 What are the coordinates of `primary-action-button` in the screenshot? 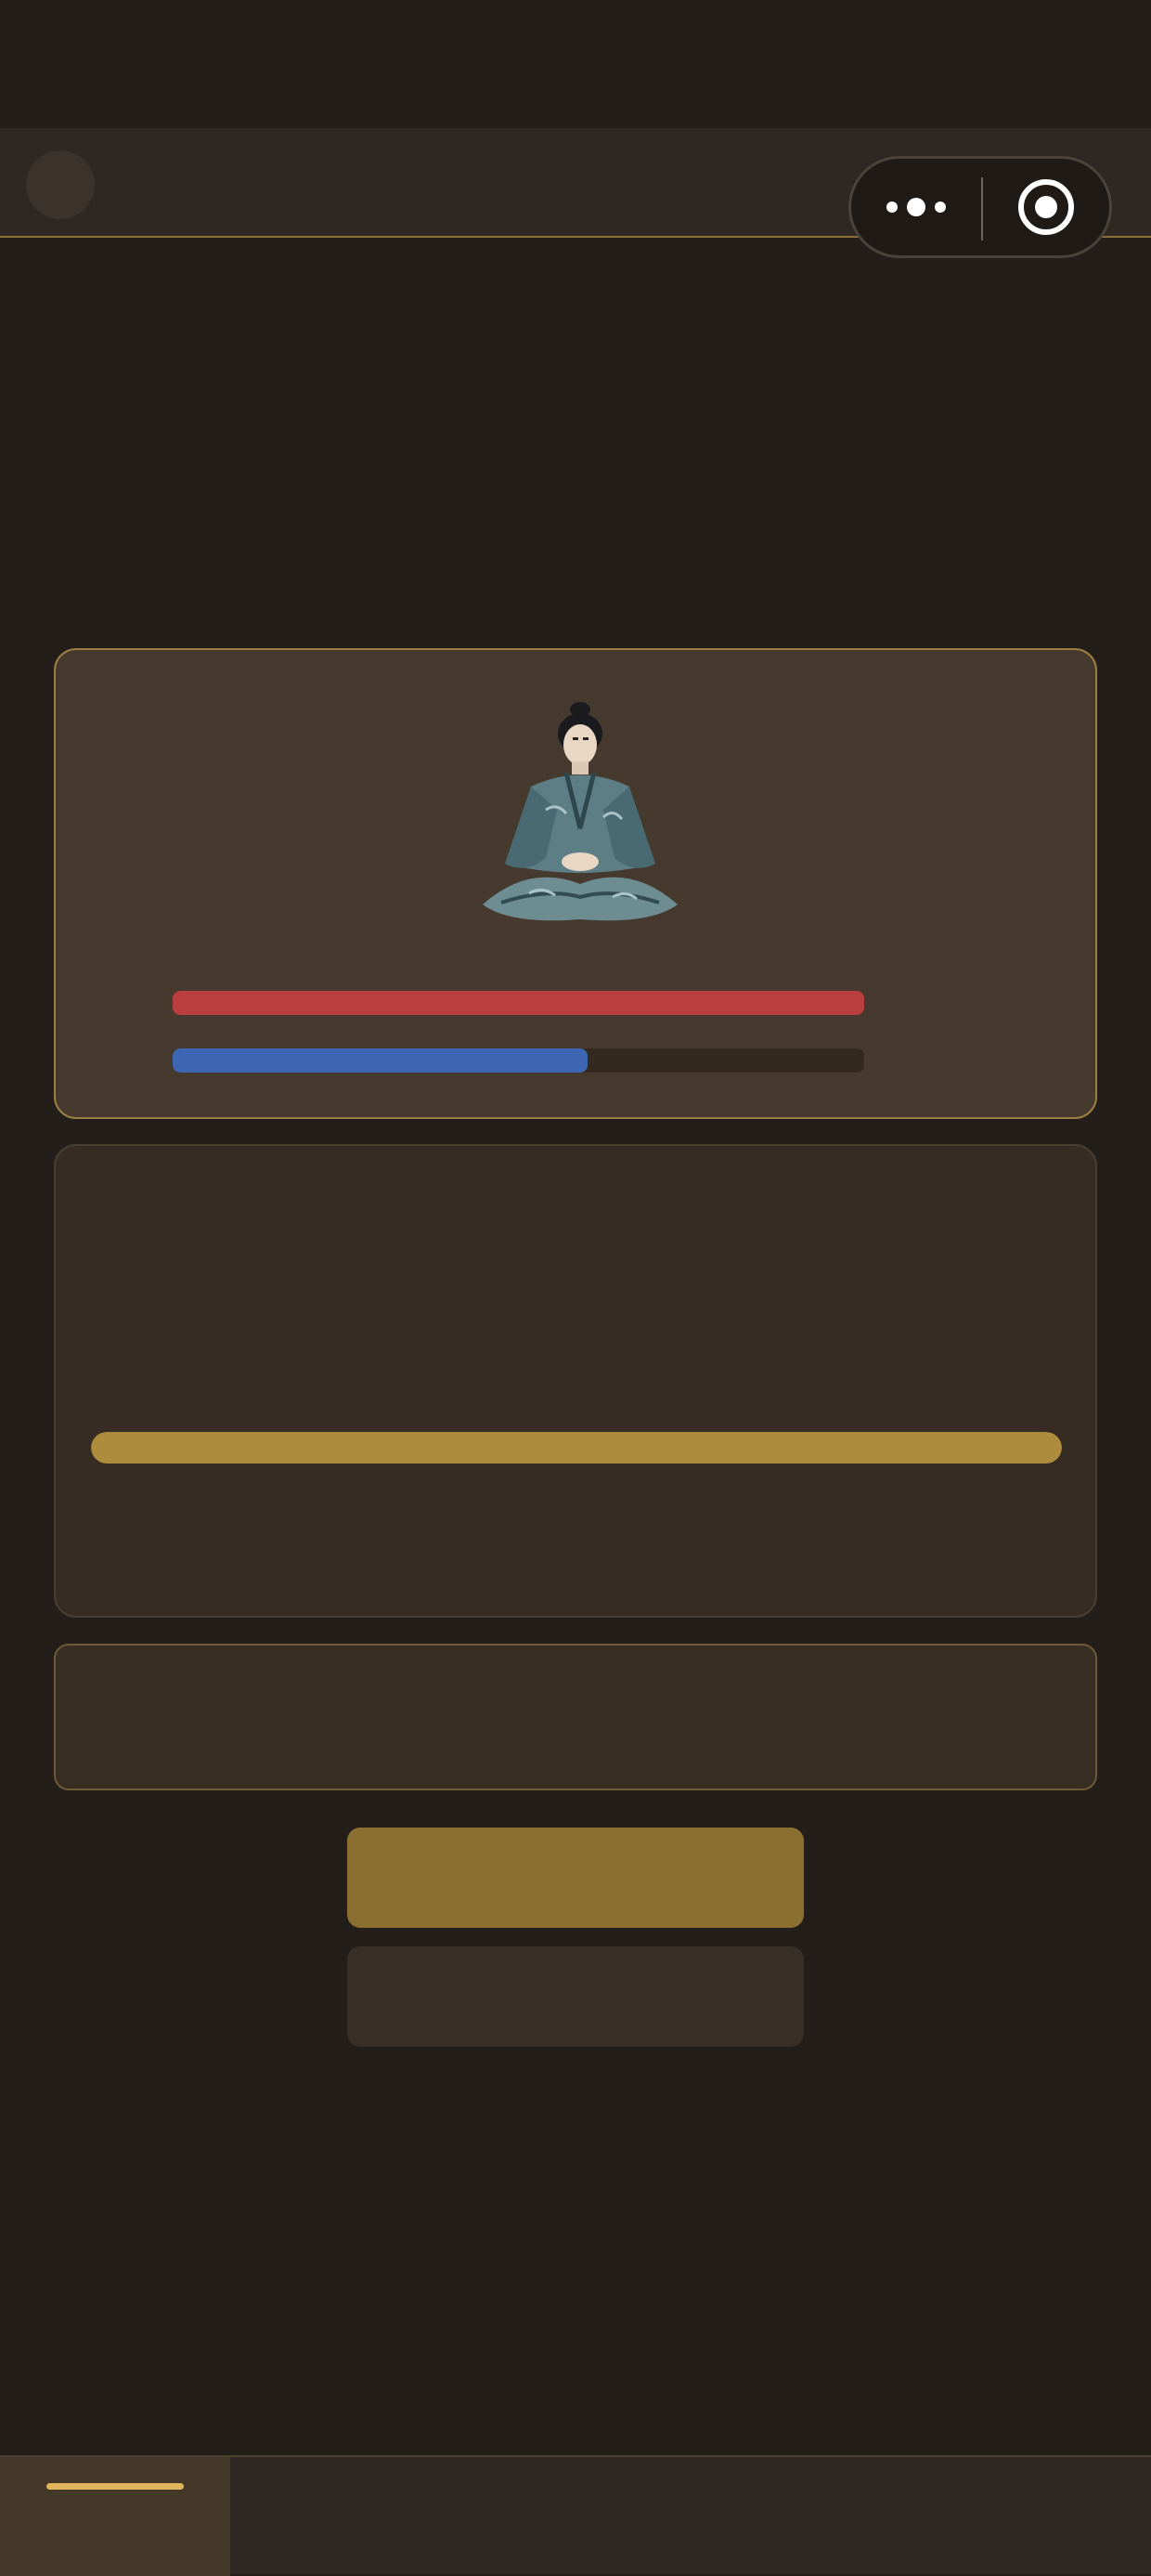 It's located at (575, 1878).